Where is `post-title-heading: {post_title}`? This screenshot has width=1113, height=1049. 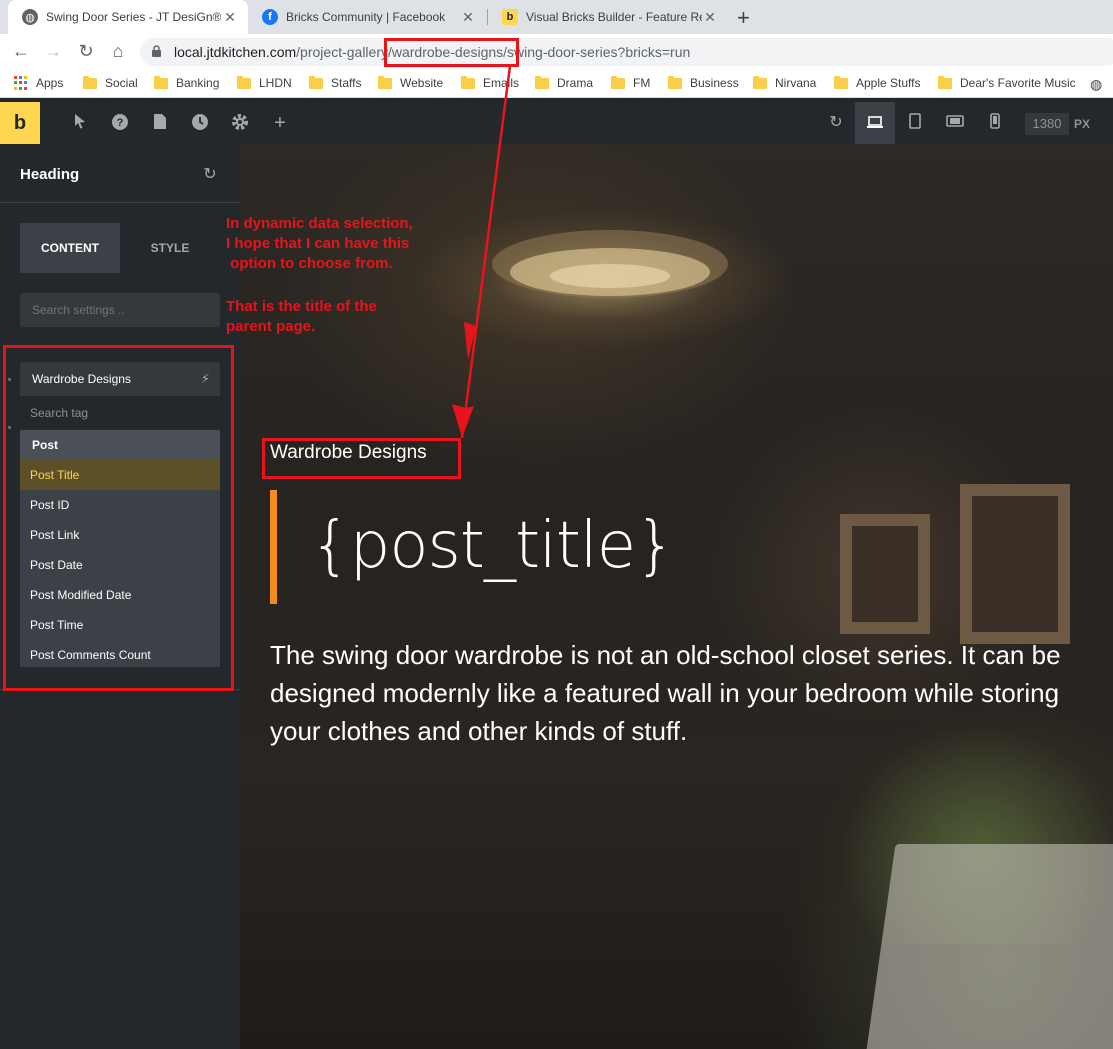 post-title-heading: {post_title} is located at coordinates (493, 546).